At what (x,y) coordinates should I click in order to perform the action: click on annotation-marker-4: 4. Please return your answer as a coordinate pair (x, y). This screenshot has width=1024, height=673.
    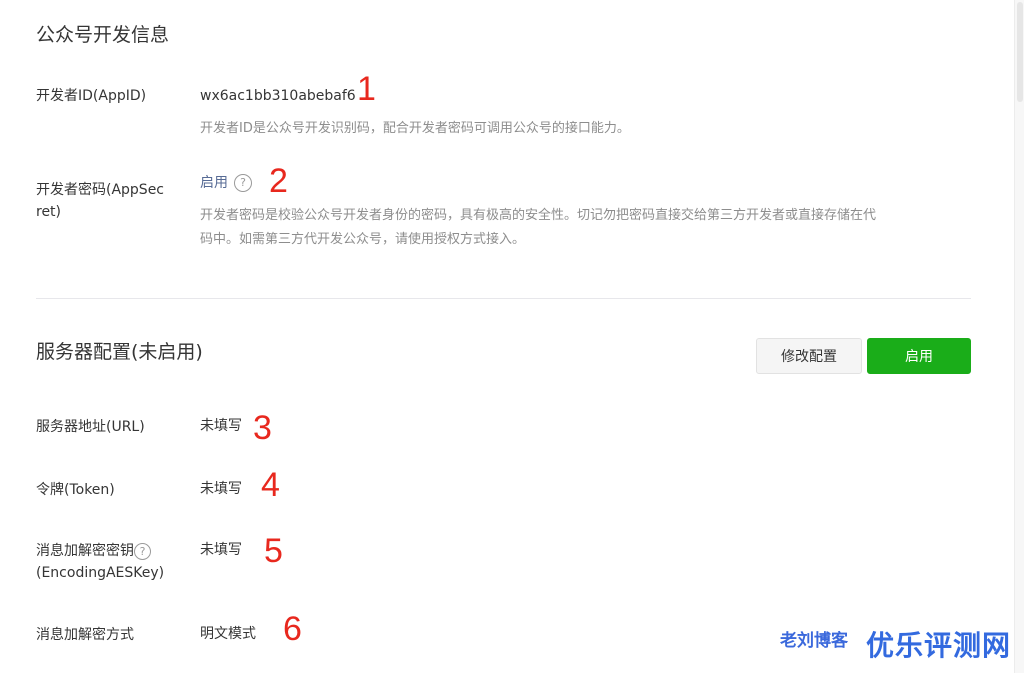
    Looking at the image, I should click on (270, 485).